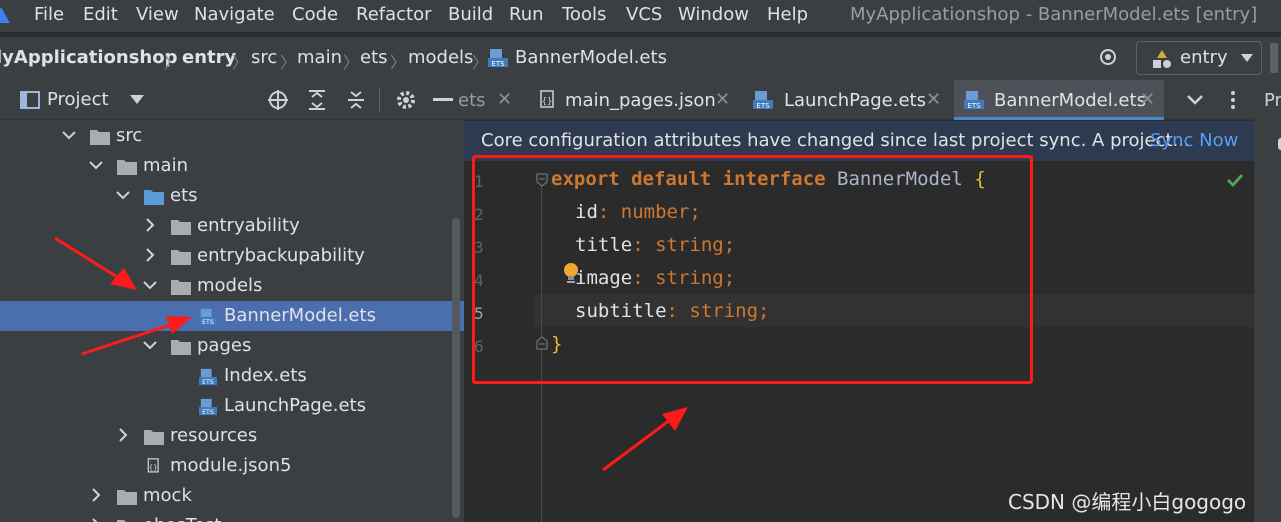  I want to click on tree-row: ohosTest, so click(232, 516).